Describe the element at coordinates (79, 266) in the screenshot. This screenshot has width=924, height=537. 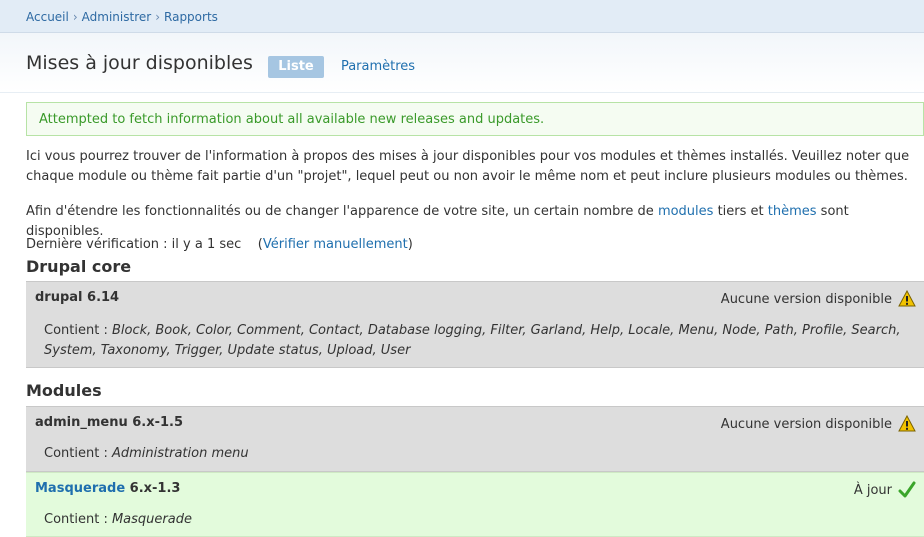
I see `section-title-core: Drupal core` at that location.